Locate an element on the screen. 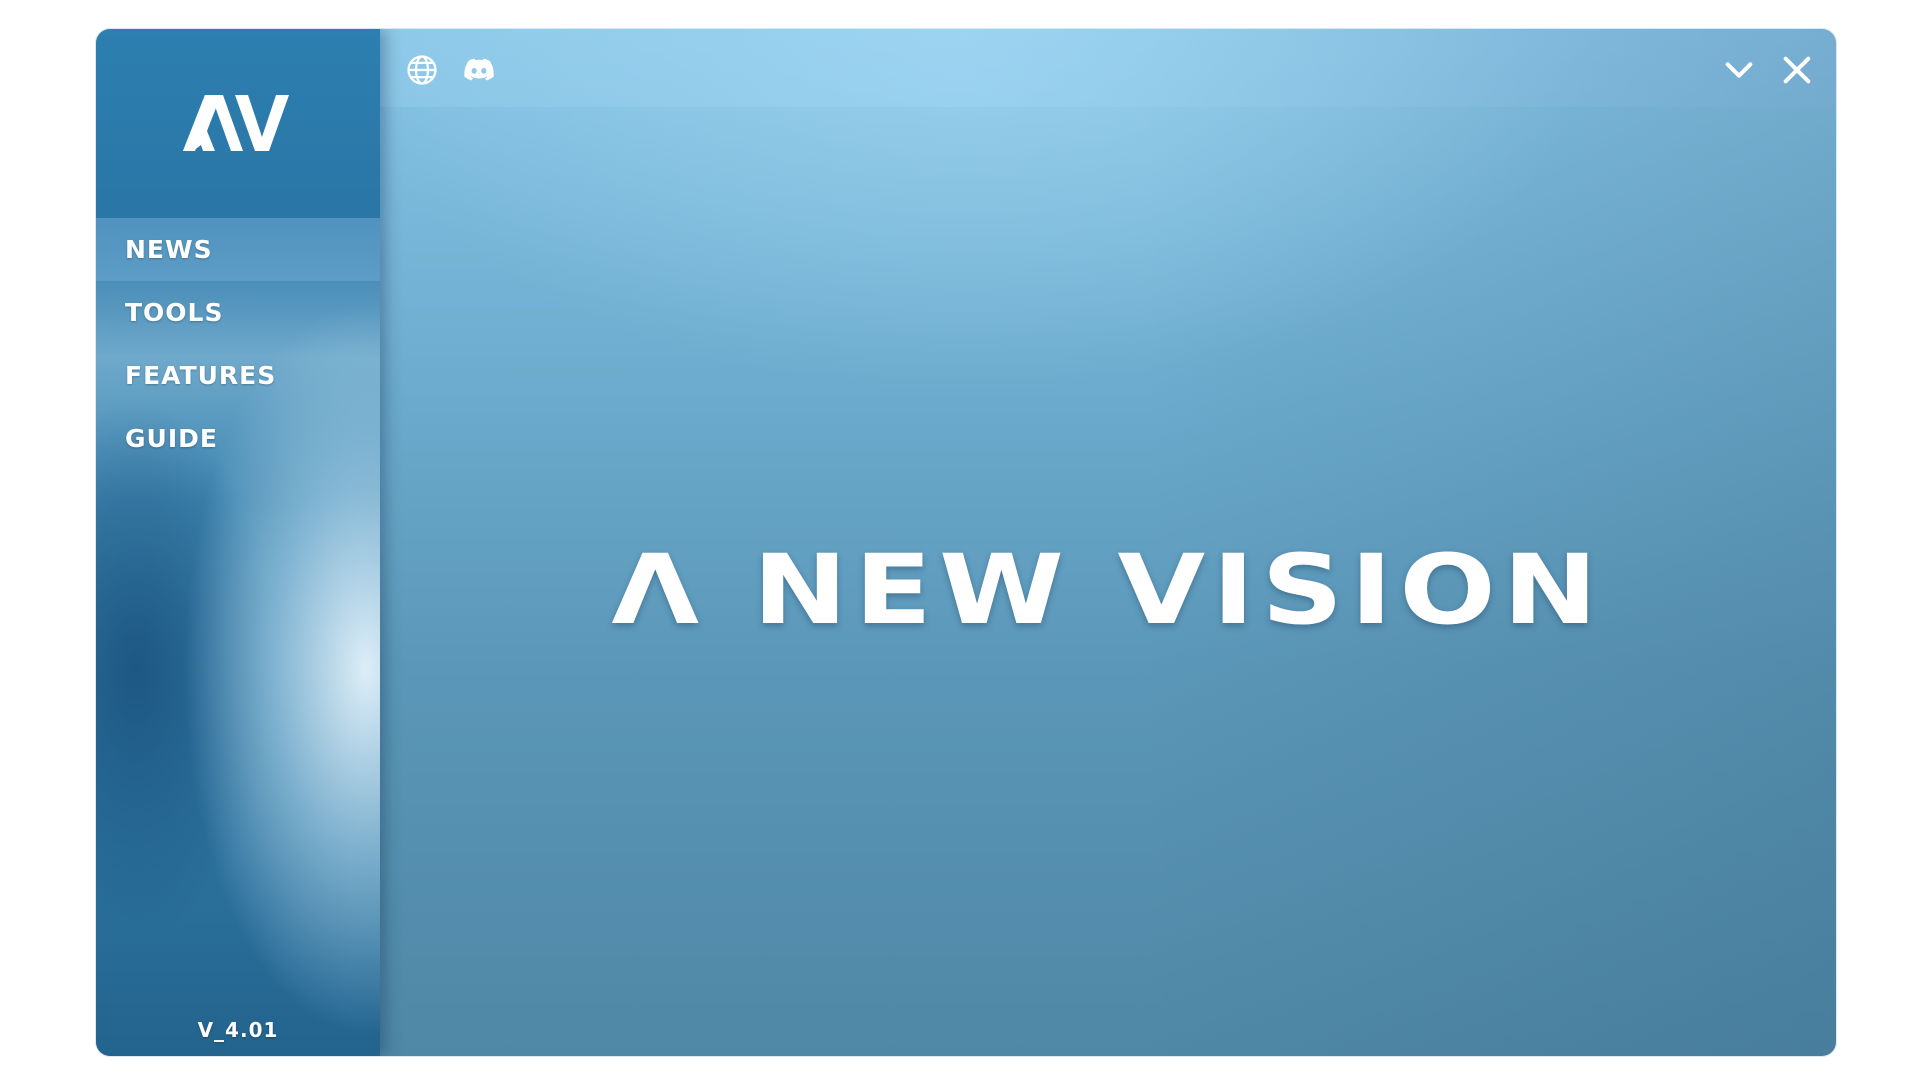 The height and width of the screenshot is (1080, 1920). logo: AV is located at coordinates (238, 134).